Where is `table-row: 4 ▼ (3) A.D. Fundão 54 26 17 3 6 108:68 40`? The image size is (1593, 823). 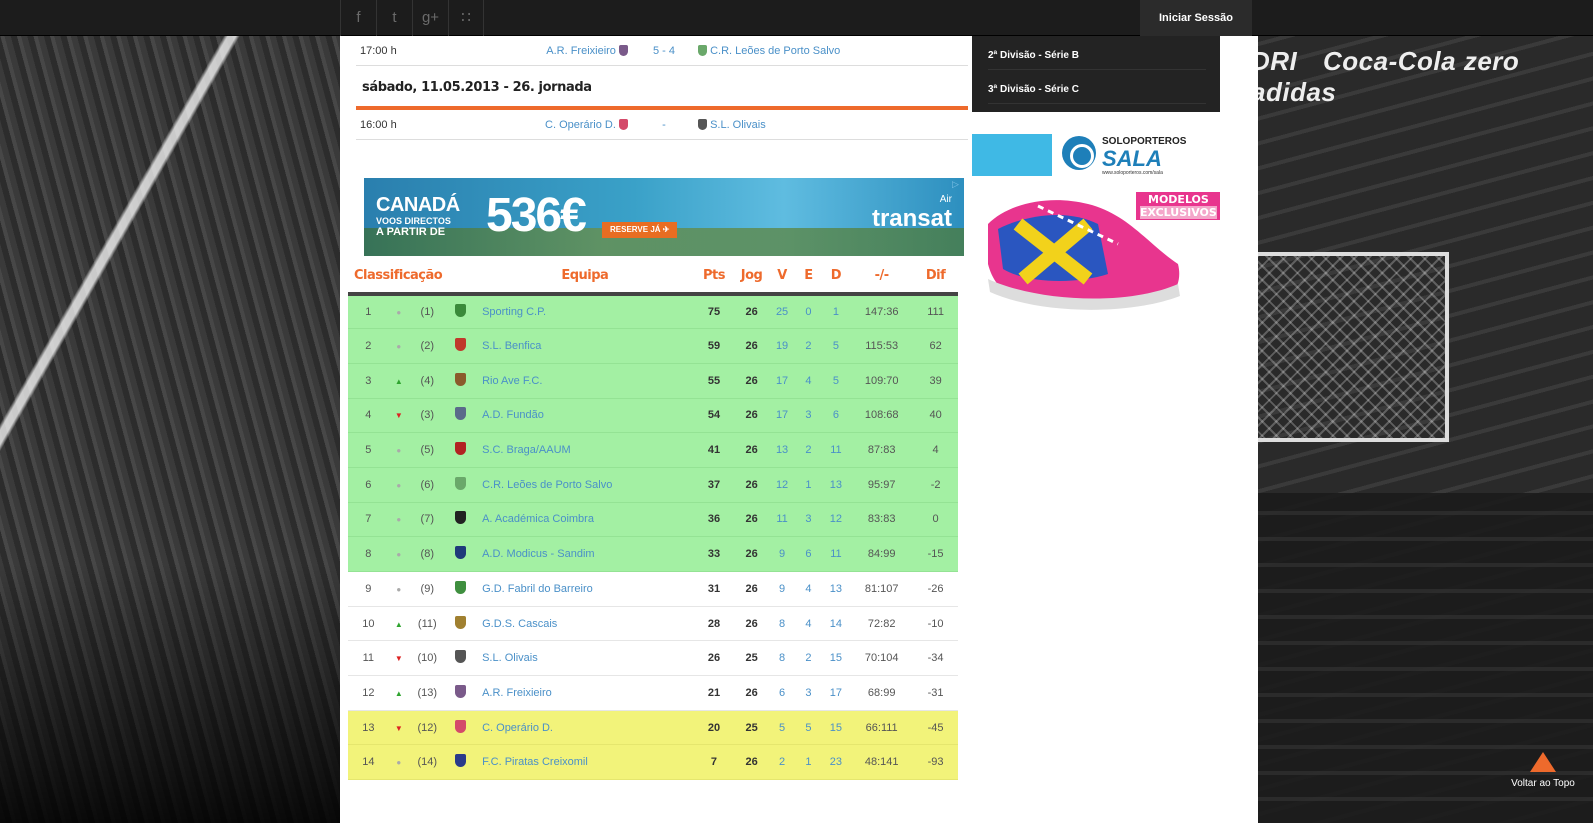
table-row: 4 ▼ (3) A.D. Fundão 54 26 17 3 6 108:68 40 is located at coordinates (653, 416).